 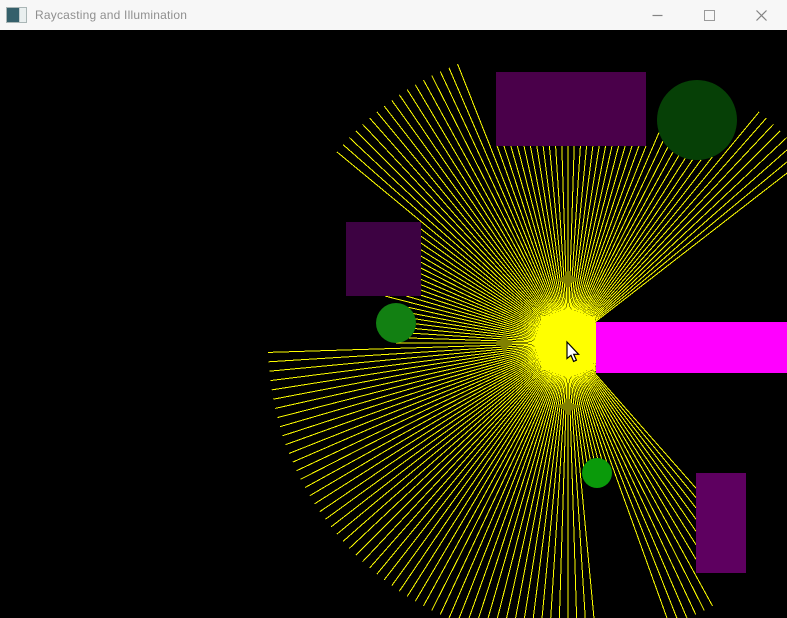 I want to click on window-title: Raycasting and Illumination, so click(x=111, y=15).